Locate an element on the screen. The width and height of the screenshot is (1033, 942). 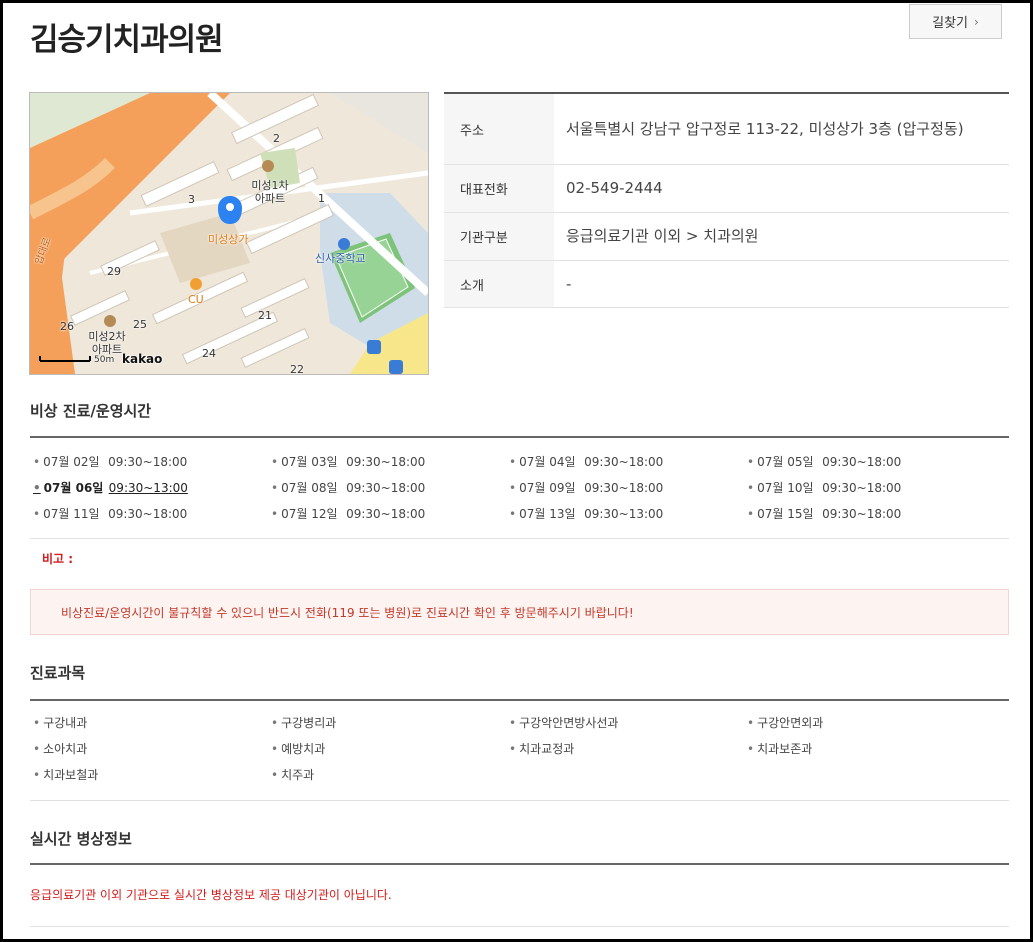
page-title: 김승기치과의원 is located at coordinates (127, 40).